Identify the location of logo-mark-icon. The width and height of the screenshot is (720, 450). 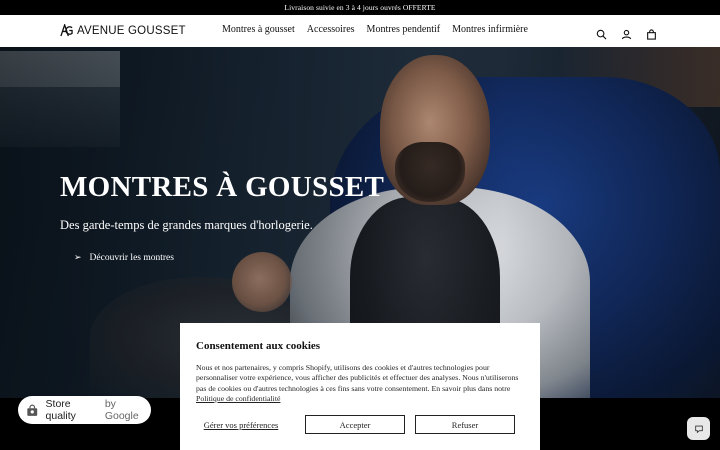
(66, 30).